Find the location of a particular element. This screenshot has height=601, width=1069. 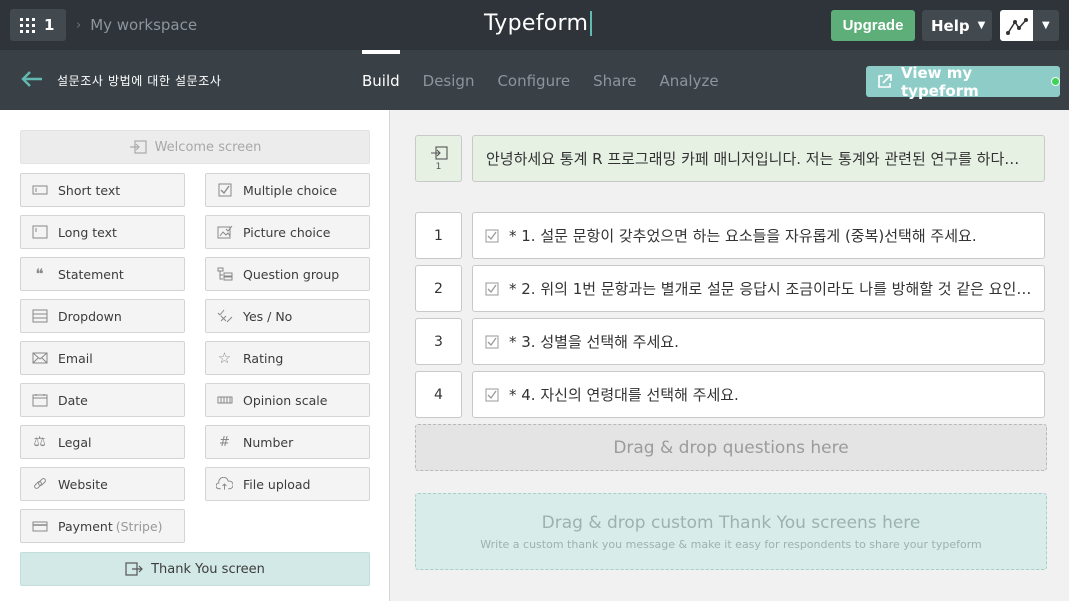

qtype-rating: ☆ Rating is located at coordinates (287, 358).